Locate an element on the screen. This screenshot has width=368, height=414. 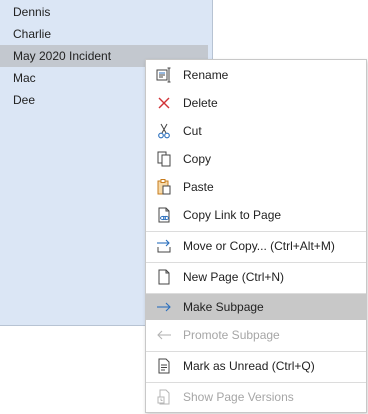
cut-icon is located at coordinates (164, 131).